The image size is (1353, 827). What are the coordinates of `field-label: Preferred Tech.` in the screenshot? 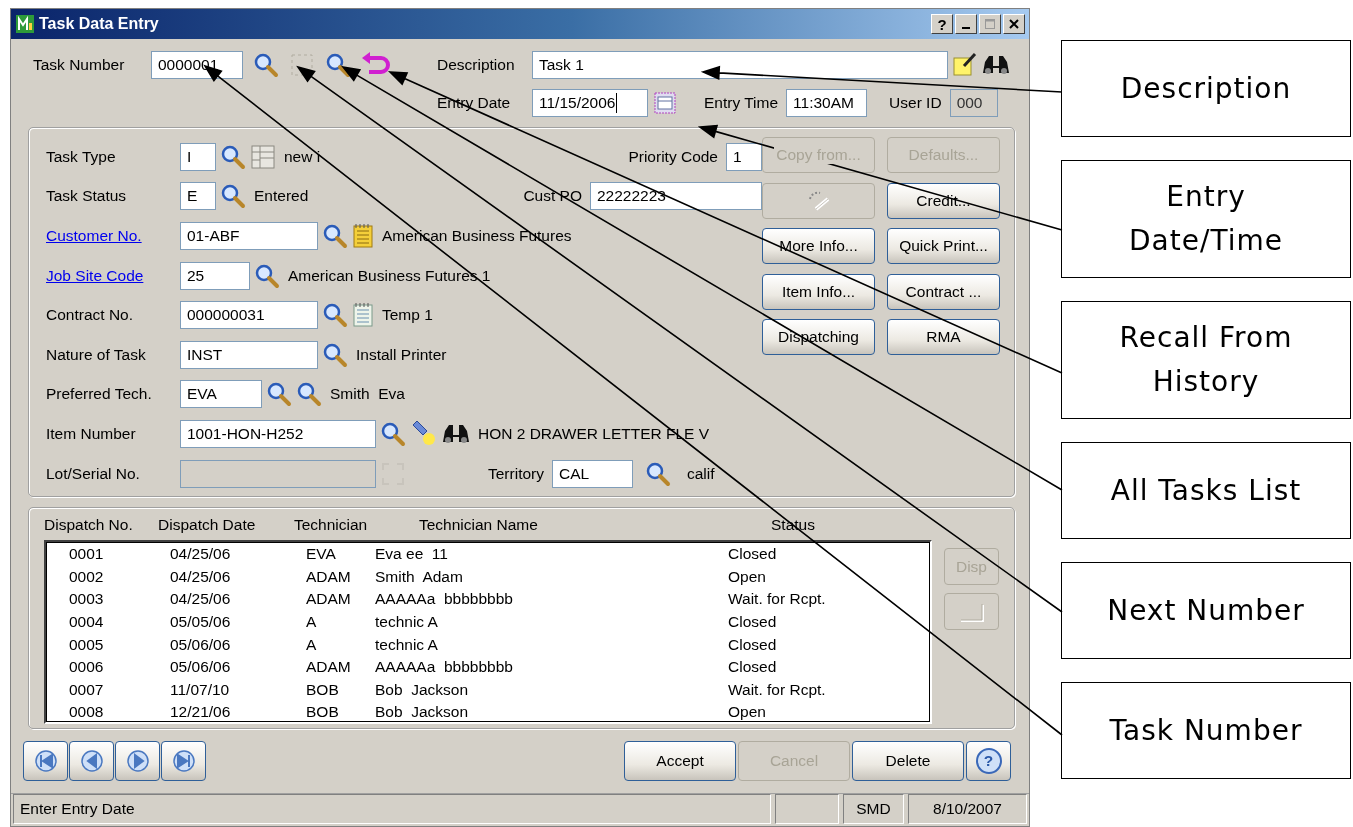 It's located at (99, 394).